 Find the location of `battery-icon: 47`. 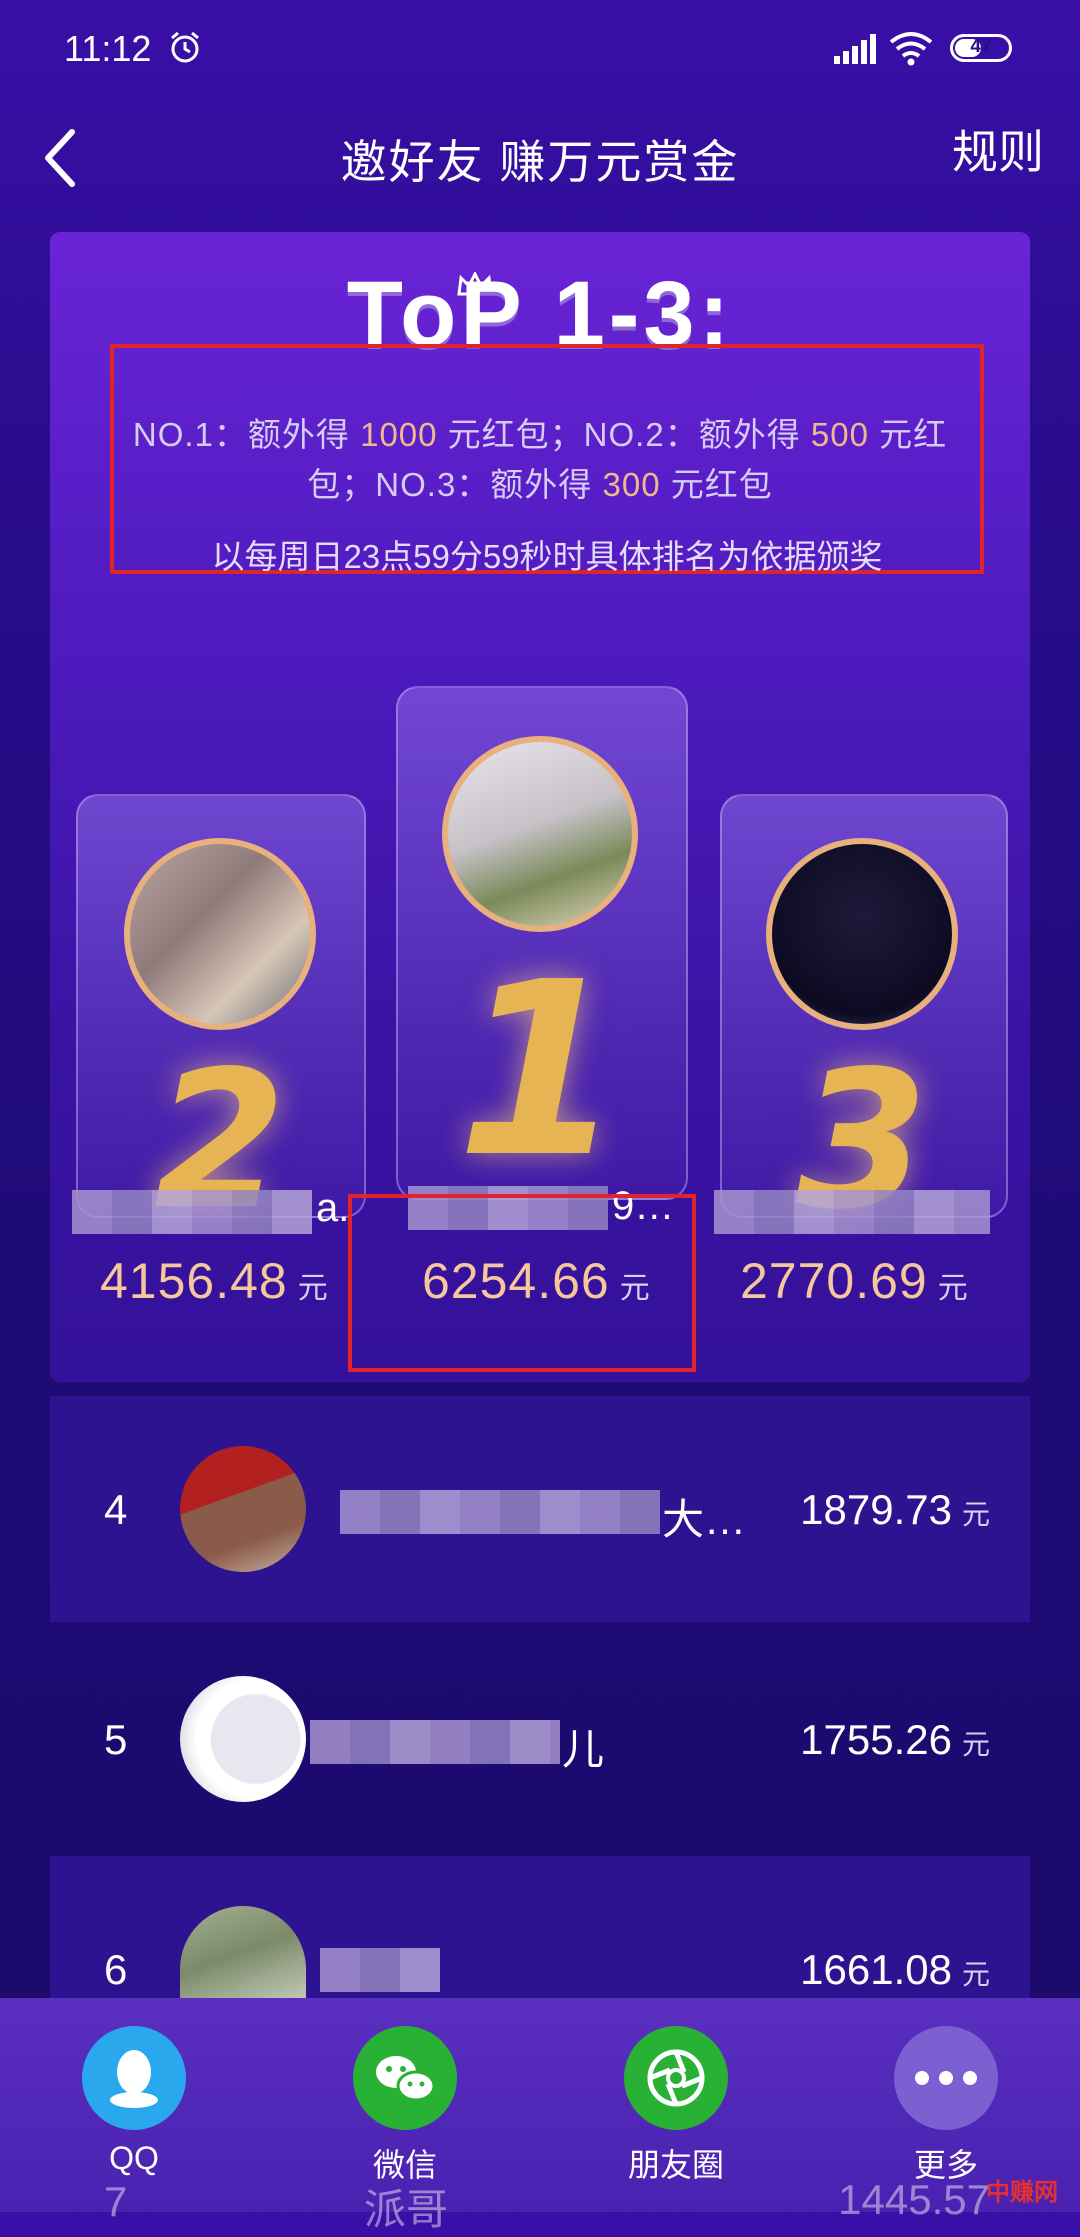

battery-icon: 47 is located at coordinates (981, 48).